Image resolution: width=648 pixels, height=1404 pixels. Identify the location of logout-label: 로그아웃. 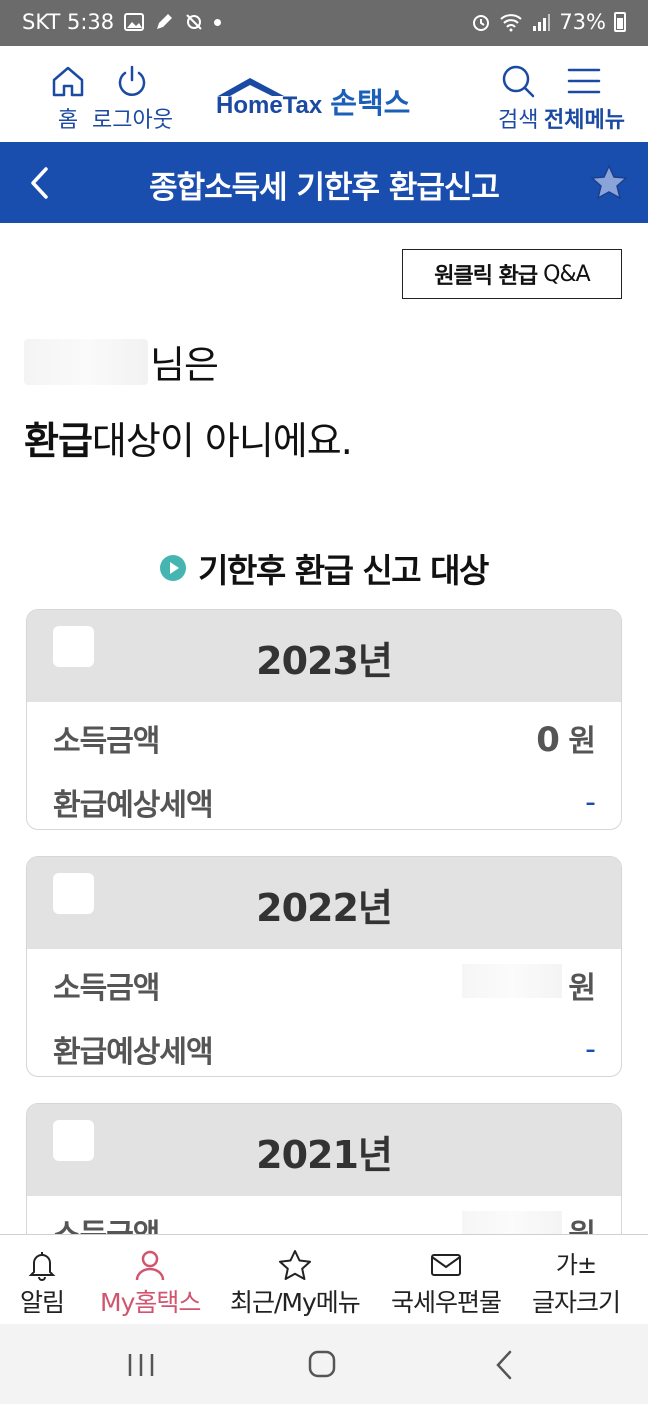
(132, 120).